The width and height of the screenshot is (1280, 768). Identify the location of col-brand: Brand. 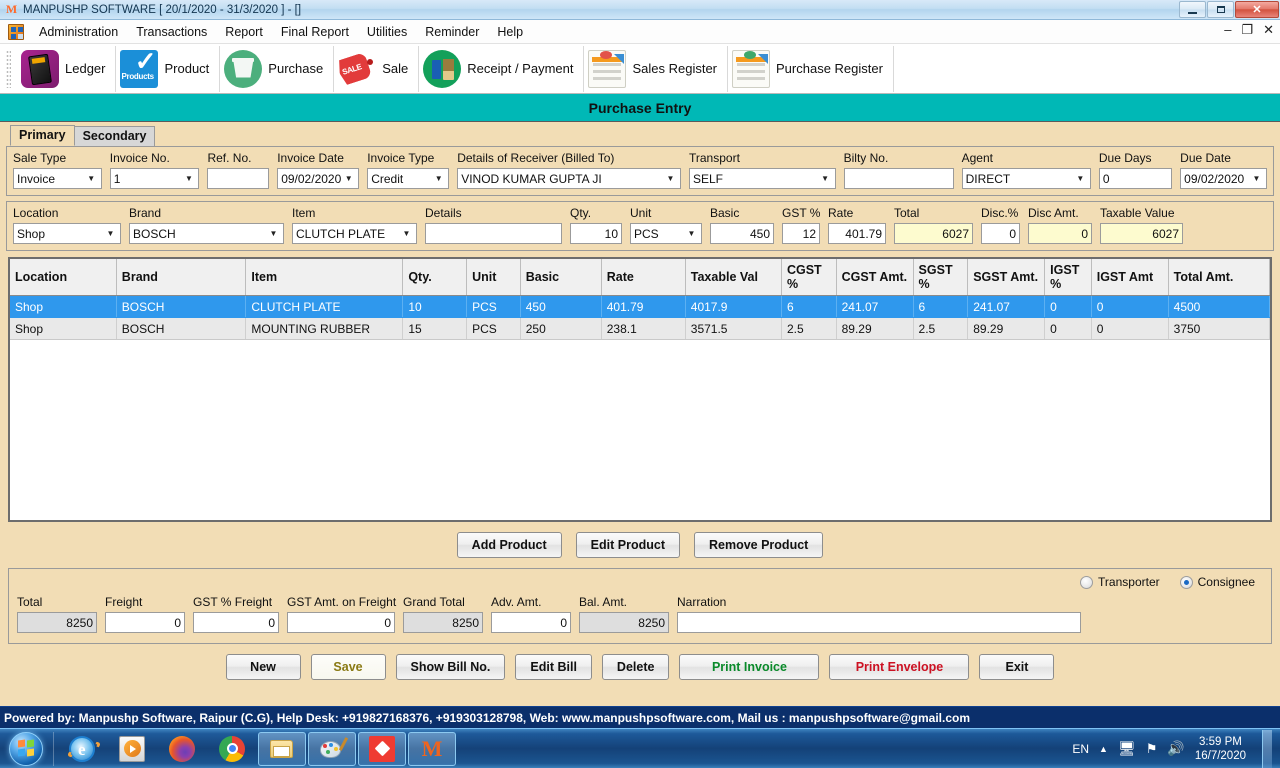
(181, 277).